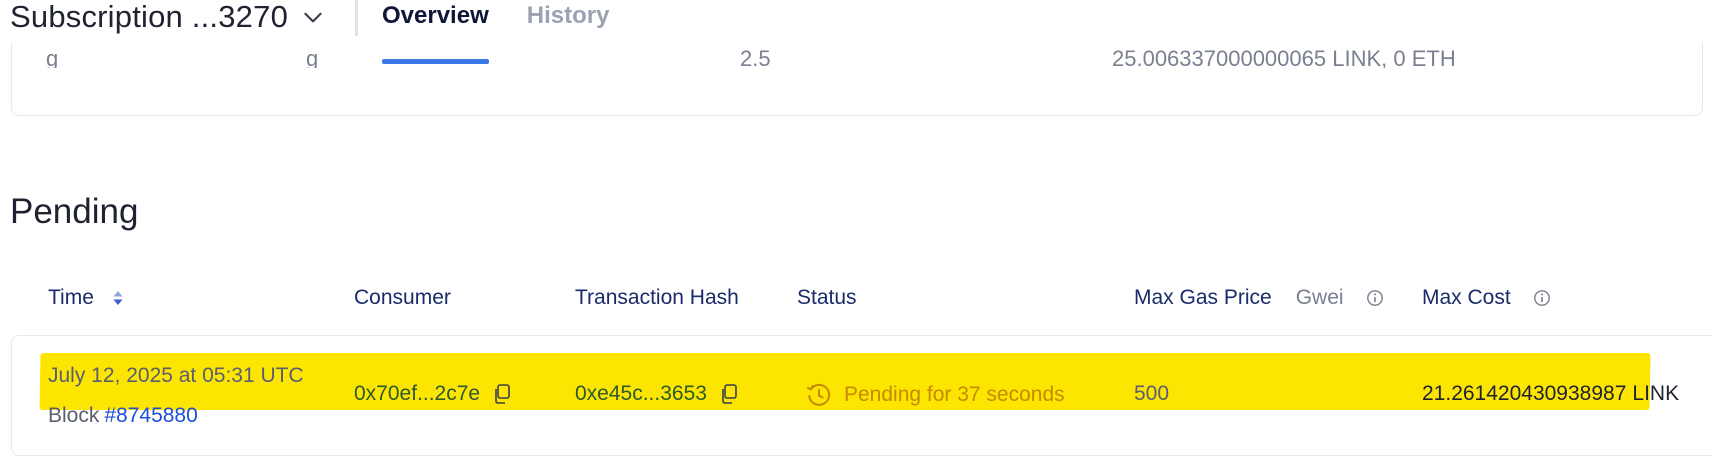 The image size is (1713, 463). I want to click on row-consumer: 0x70ef...2c7e, so click(433, 394).